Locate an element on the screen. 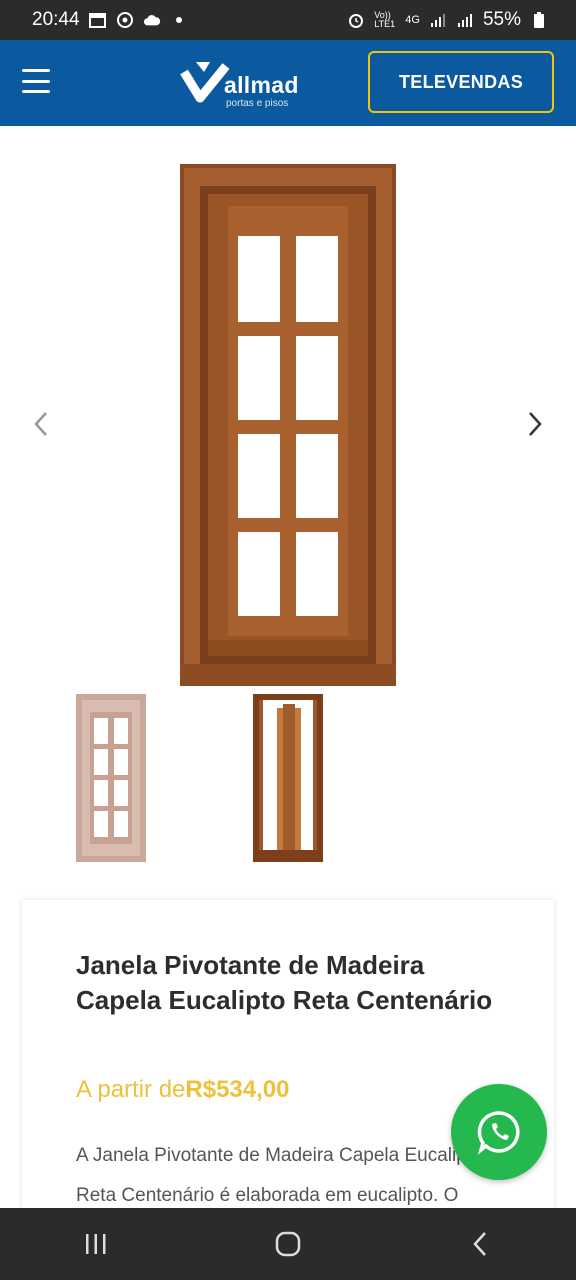 This screenshot has width=576, height=1280. hamburger-icon is located at coordinates (36, 81).